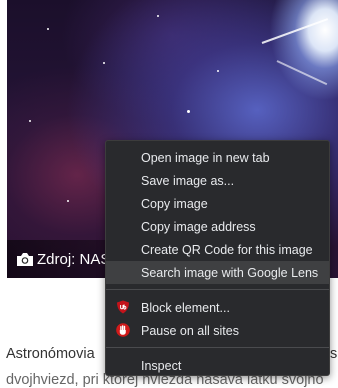 Image resolution: width=338 pixels, height=388 pixels. Describe the element at coordinates (190, 330) in the screenshot. I see `menu-item-label: Pause on all sites` at that location.